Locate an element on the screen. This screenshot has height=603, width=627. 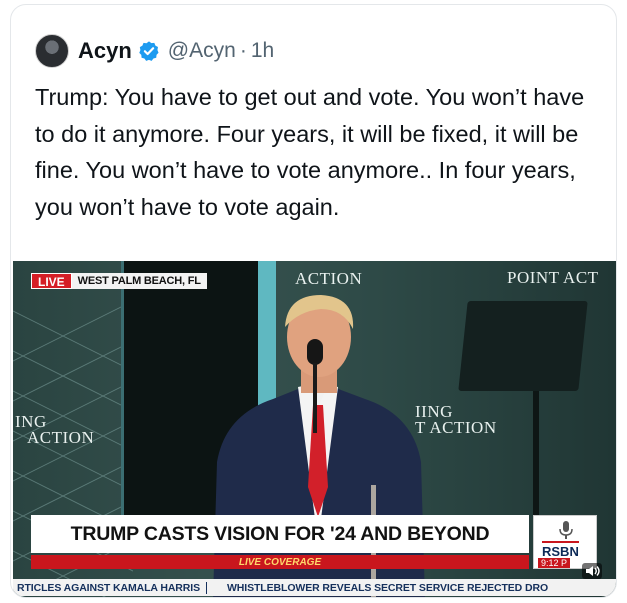
stage-text-top-center: ACTION is located at coordinates (329, 278).